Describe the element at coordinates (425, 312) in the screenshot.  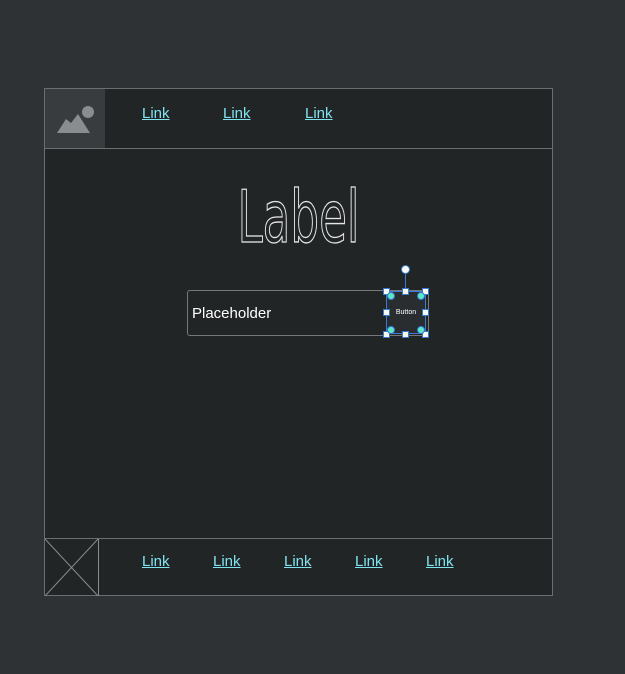
I see `resize-handle-e` at that location.